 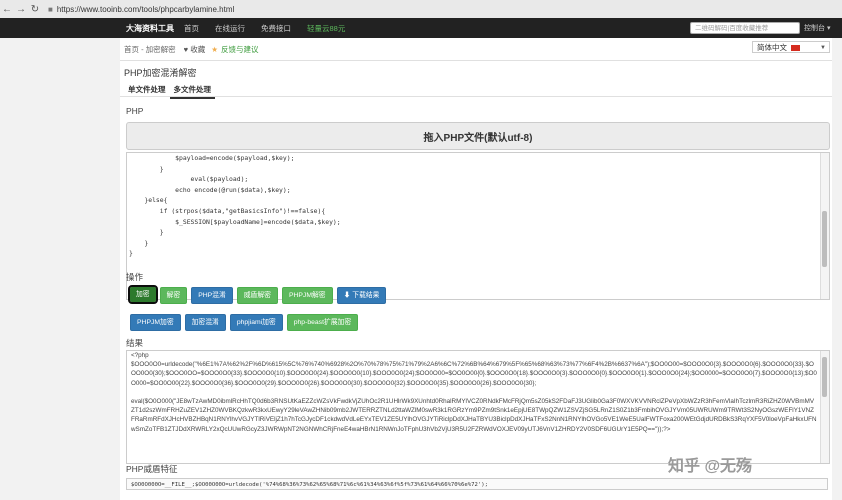 What do you see at coordinates (326, 28) in the screenshot?
I see `nav-cloud-promo: 轻量云88元` at bounding box center [326, 28].